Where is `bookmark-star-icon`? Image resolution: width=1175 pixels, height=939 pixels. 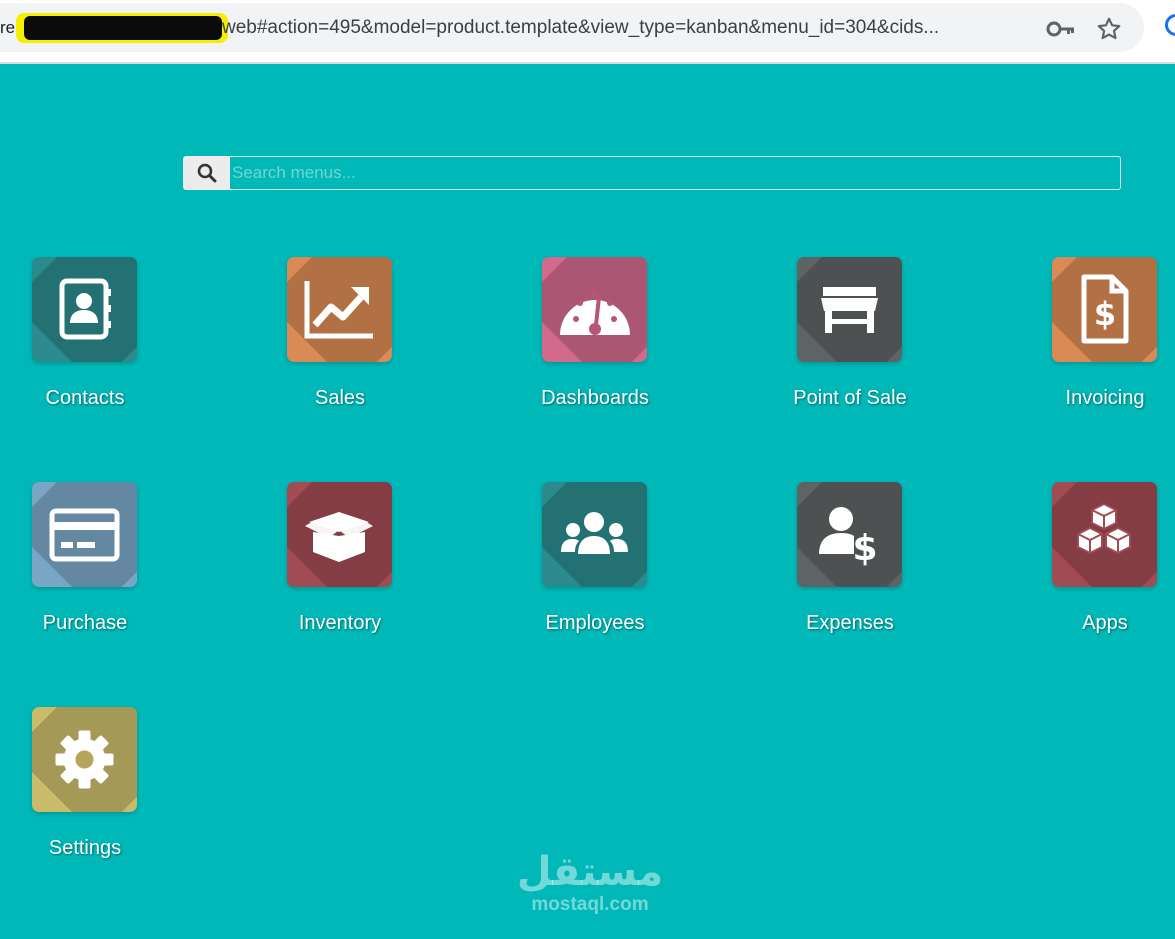
bookmark-star-icon is located at coordinates (1109, 31).